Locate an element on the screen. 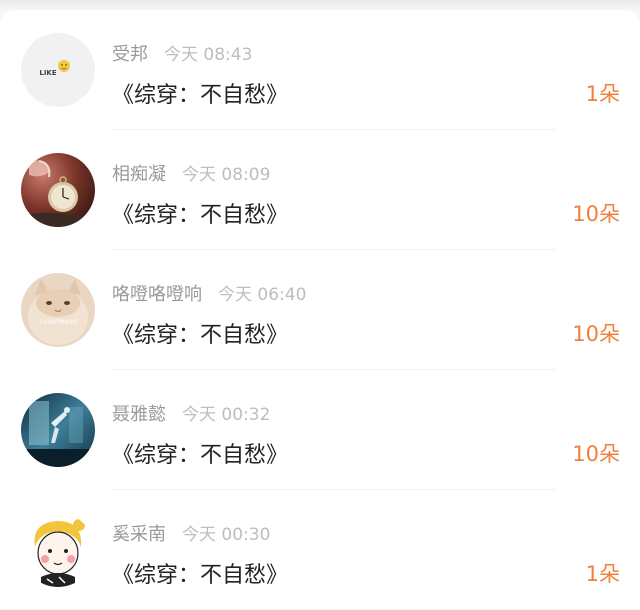  pocket-watch-avatar is located at coordinates (58, 190).